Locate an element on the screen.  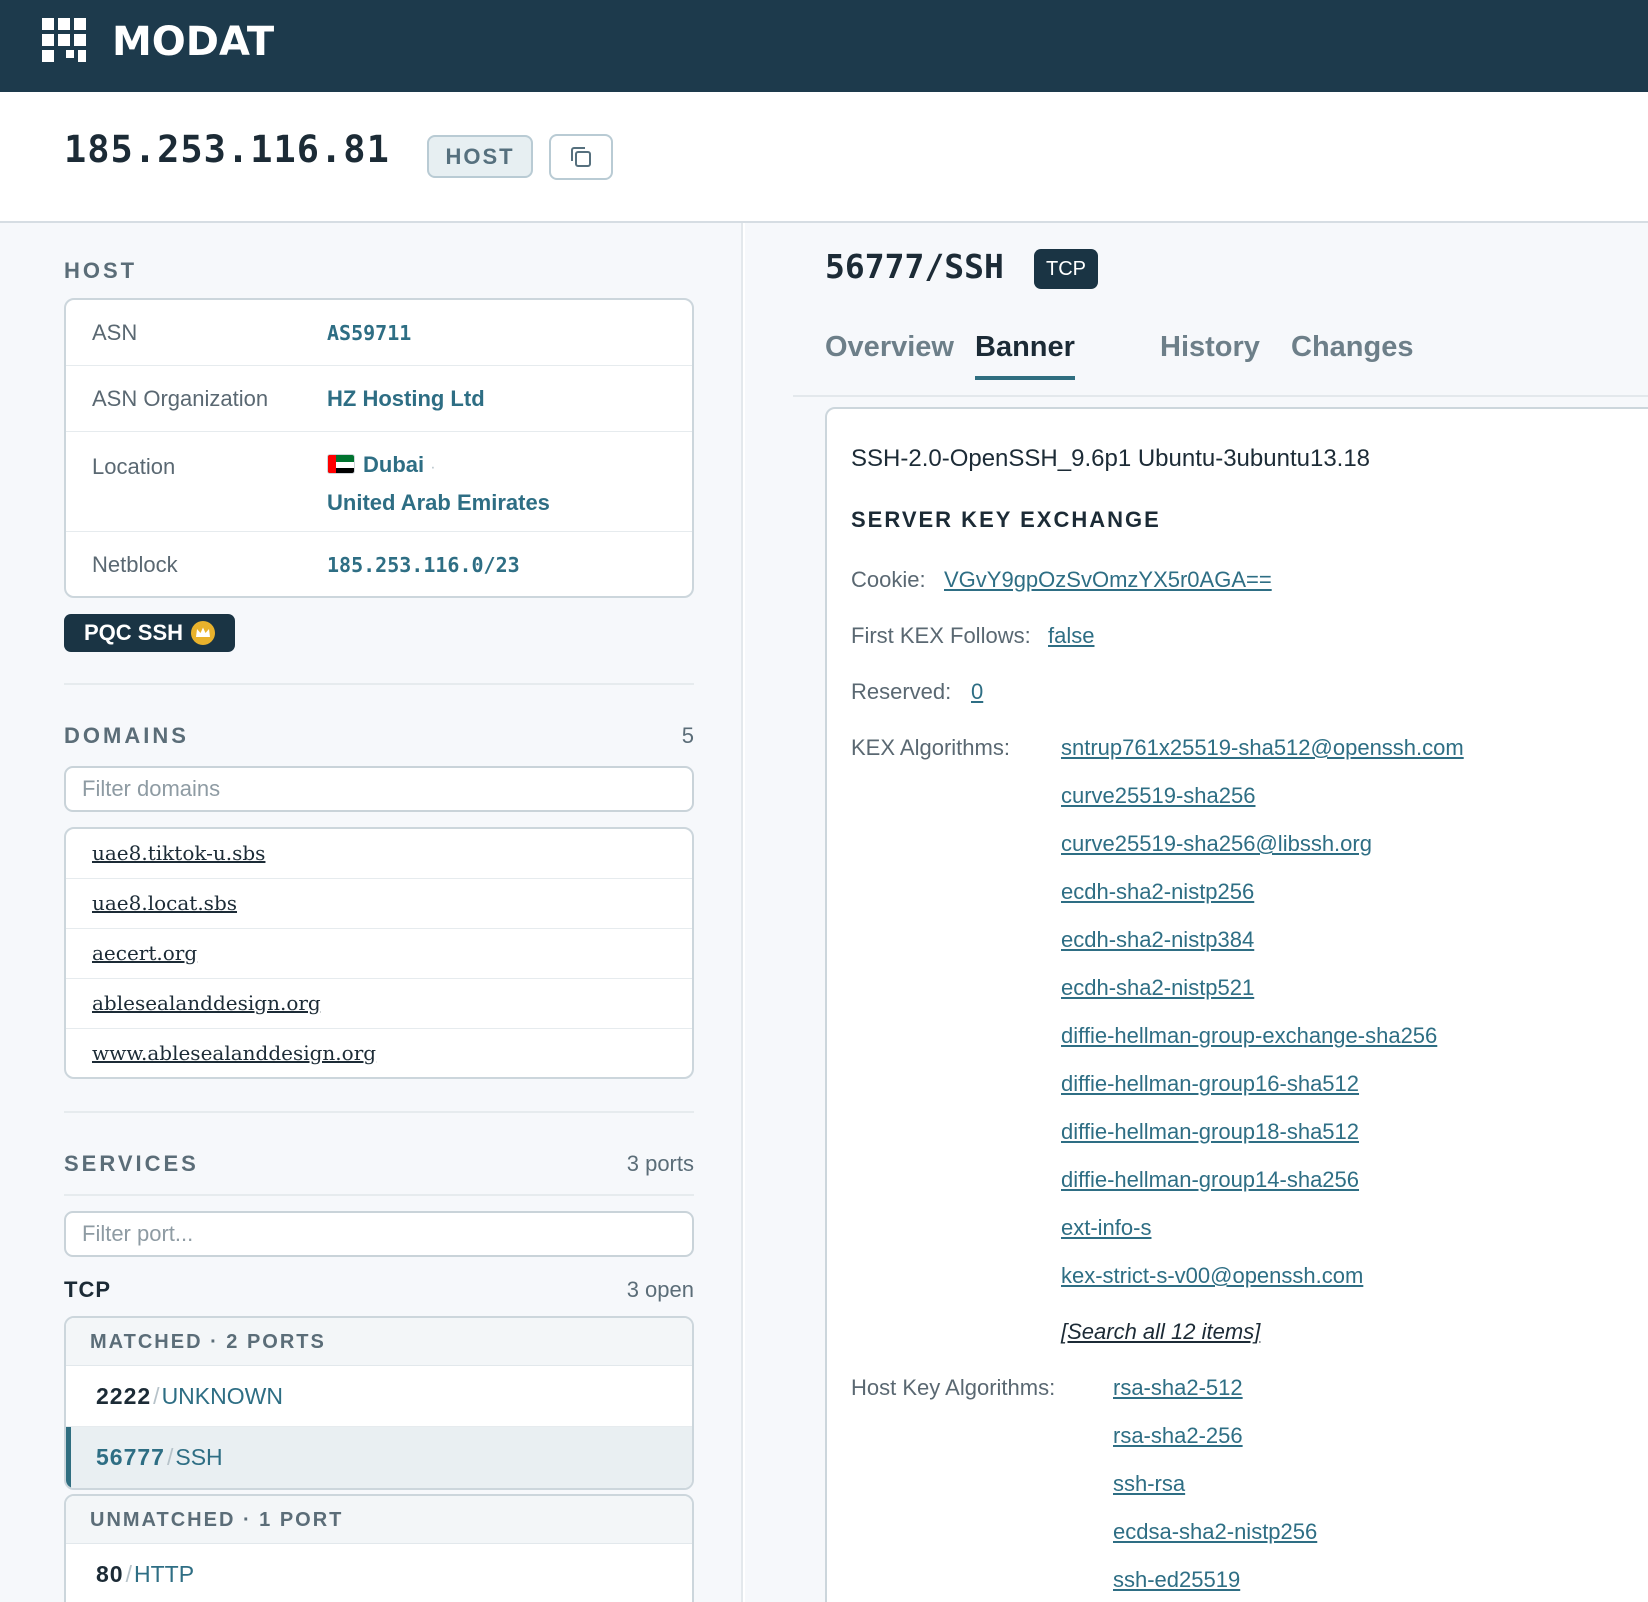
host-key-algorithm-link: ecdsa-sha2-nistp256 is located at coordinates (1215, 1532).